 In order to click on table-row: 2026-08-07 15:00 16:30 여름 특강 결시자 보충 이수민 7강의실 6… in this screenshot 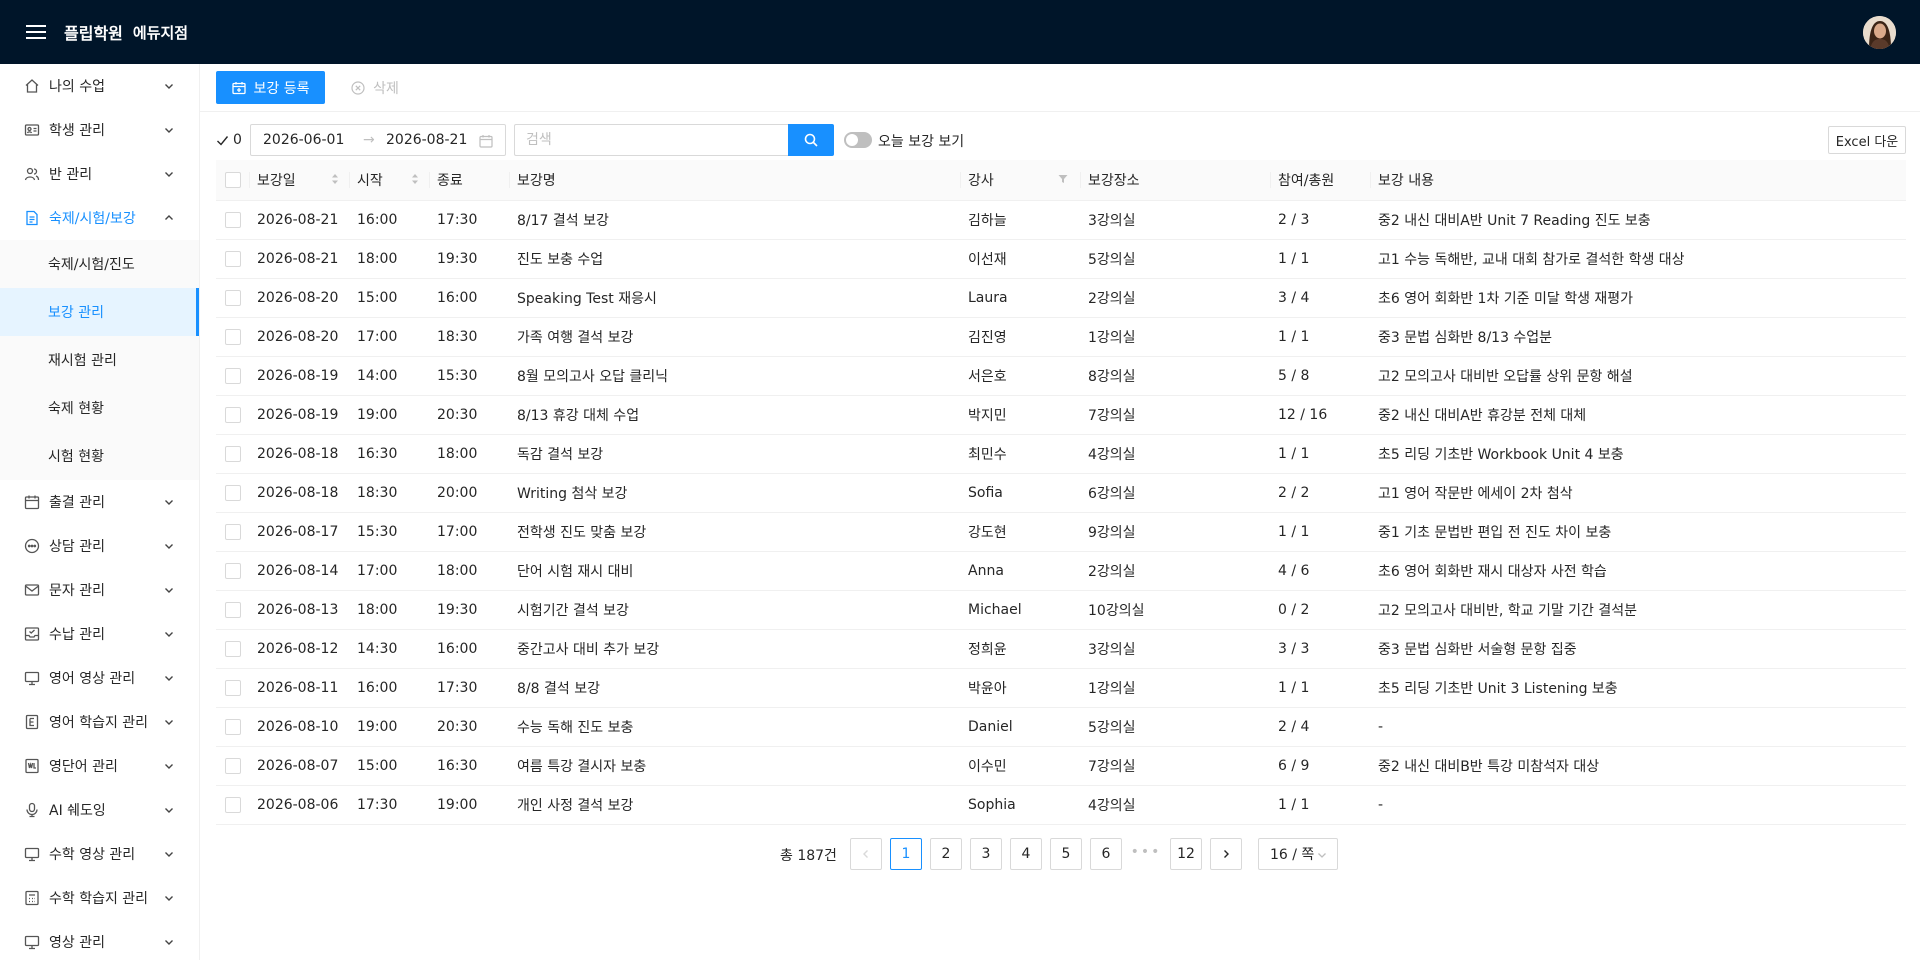, I will do `click(1061, 766)`.